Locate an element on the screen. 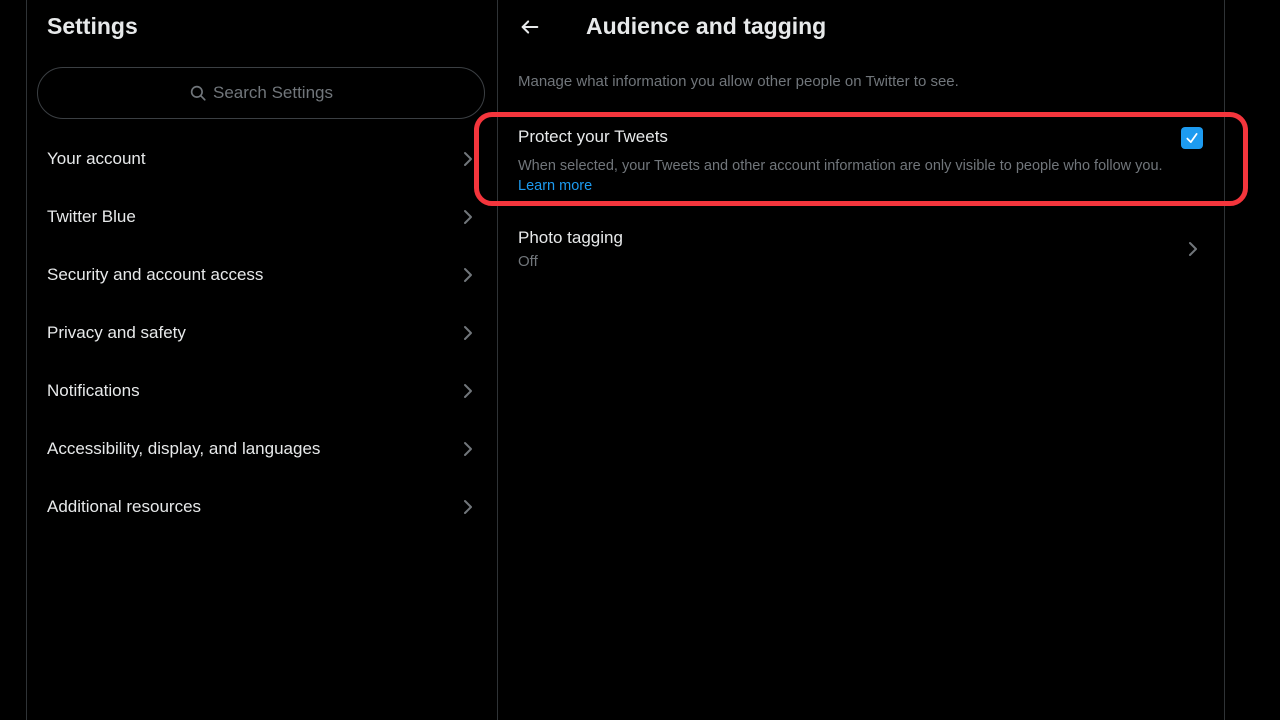 The width and height of the screenshot is (1280, 720). sidebar-item-additional-resources: Additional resources is located at coordinates (262, 507).